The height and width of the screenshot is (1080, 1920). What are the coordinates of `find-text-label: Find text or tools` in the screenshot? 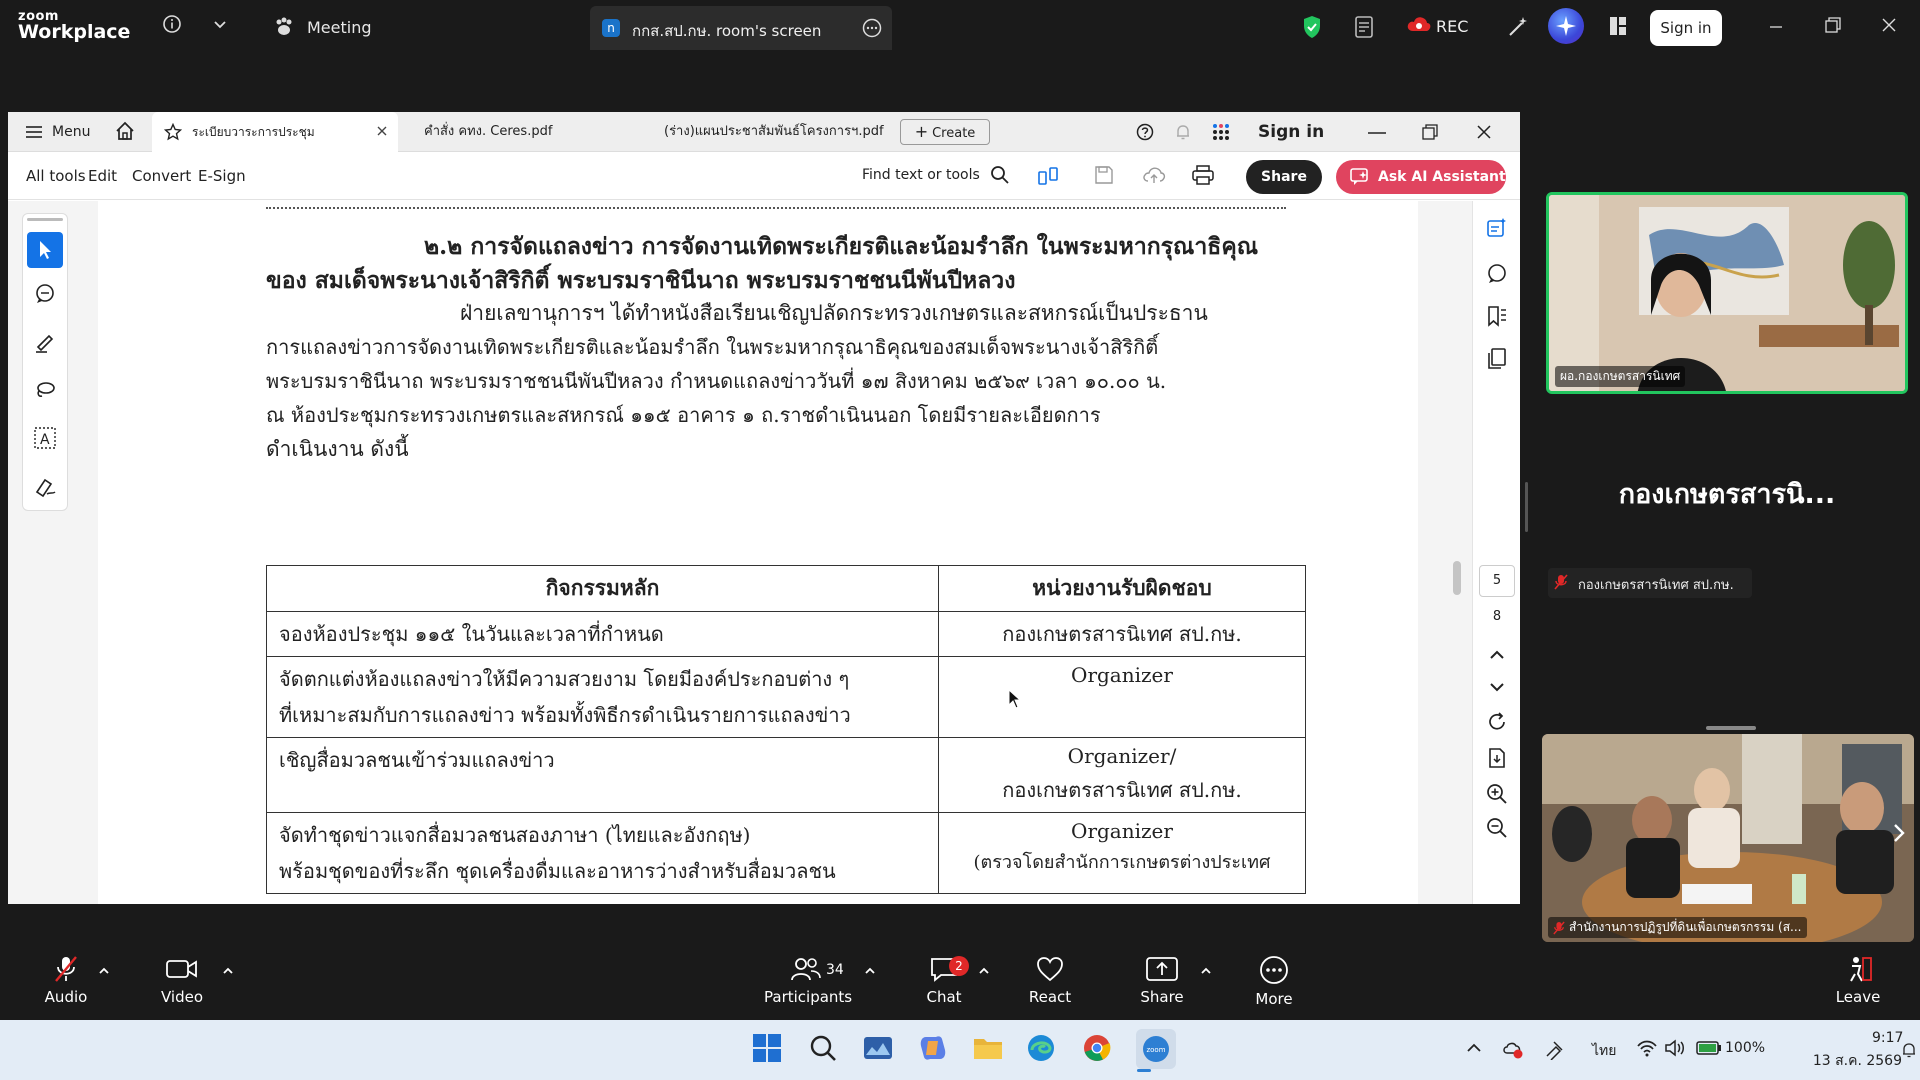 It's located at (921, 175).